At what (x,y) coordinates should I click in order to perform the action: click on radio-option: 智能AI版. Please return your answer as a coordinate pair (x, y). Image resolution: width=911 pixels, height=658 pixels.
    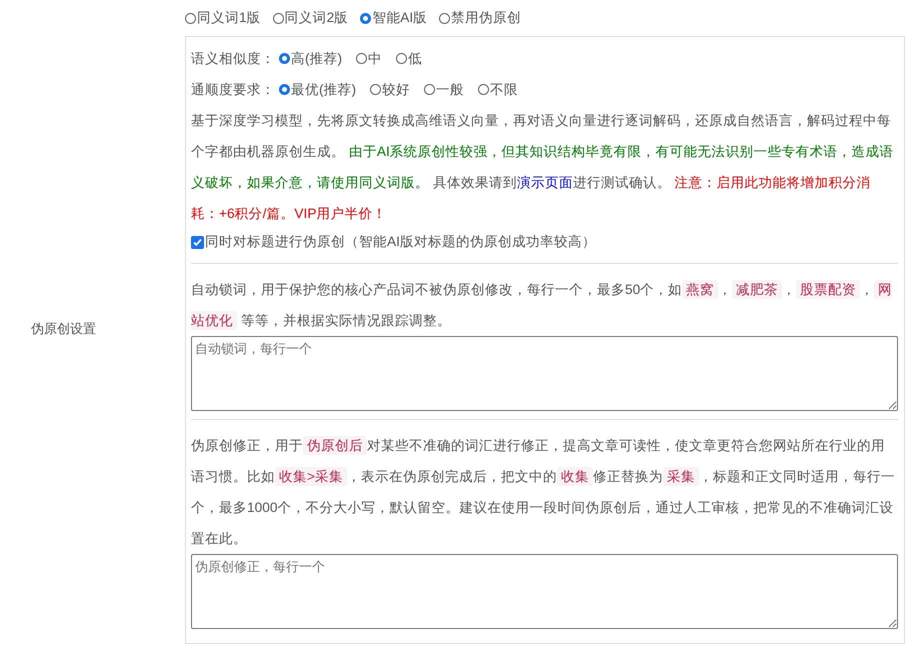
    Looking at the image, I should click on (394, 18).